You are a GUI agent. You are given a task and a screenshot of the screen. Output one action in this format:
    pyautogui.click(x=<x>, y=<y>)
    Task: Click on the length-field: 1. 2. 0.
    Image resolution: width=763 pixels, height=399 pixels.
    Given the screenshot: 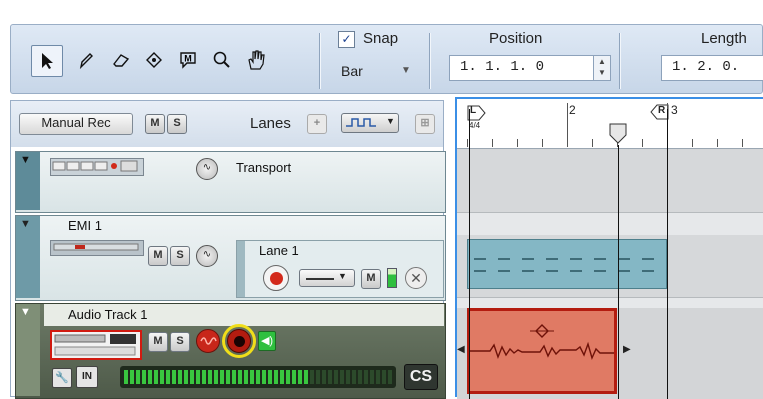 What is the action you would take?
    pyautogui.click(x=712, y=68)
    